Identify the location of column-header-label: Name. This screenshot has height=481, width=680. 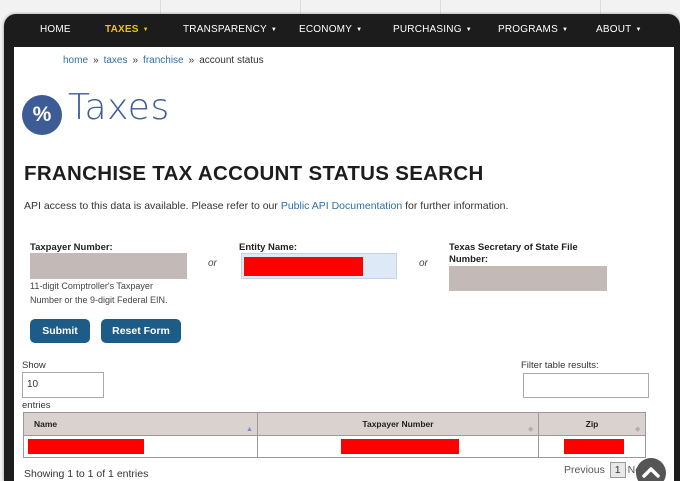
(46, 424).